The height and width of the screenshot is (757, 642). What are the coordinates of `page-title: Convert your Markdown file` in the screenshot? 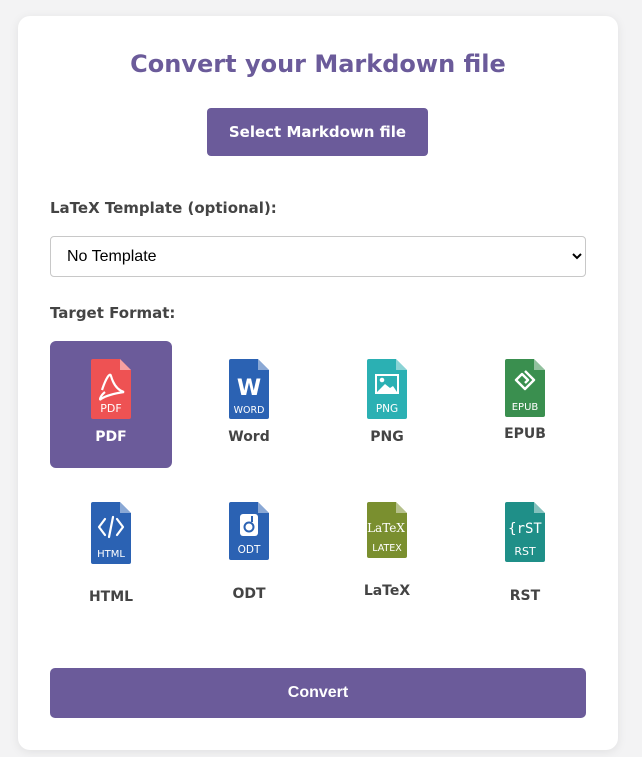 It's located at (318, 64).